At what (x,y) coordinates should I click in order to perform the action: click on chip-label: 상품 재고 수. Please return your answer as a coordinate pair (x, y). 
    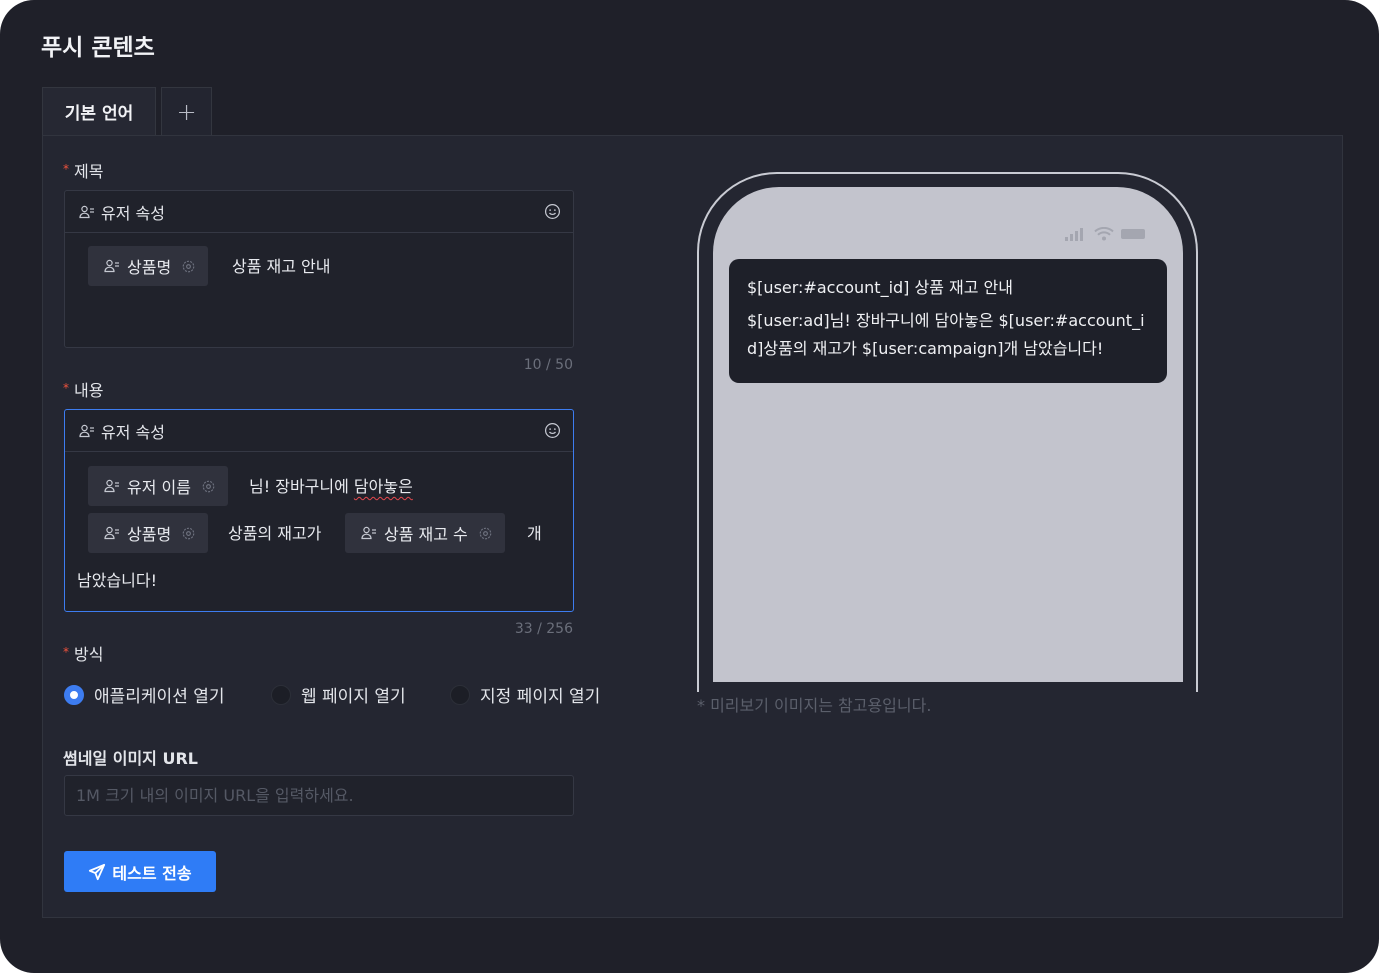
    Looking at the image, I should click on (426, 534).